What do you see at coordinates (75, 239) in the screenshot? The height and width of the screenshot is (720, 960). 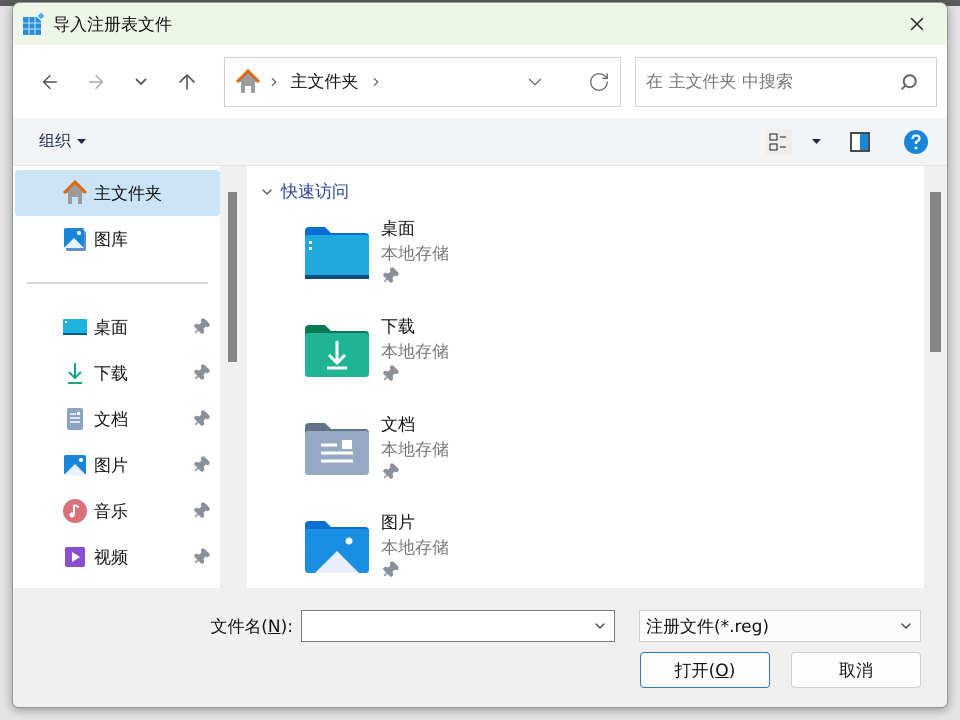 I see `gallery-icon` at bounding box center [75, 239].